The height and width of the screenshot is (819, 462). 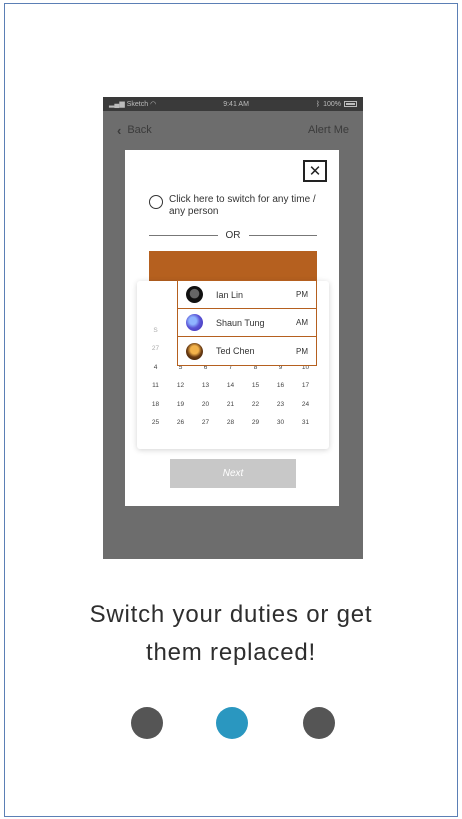 What do you see at coordinates (139, 130) in the screenshot?
I see `back-label: Back` at bounding box center [139, 130].